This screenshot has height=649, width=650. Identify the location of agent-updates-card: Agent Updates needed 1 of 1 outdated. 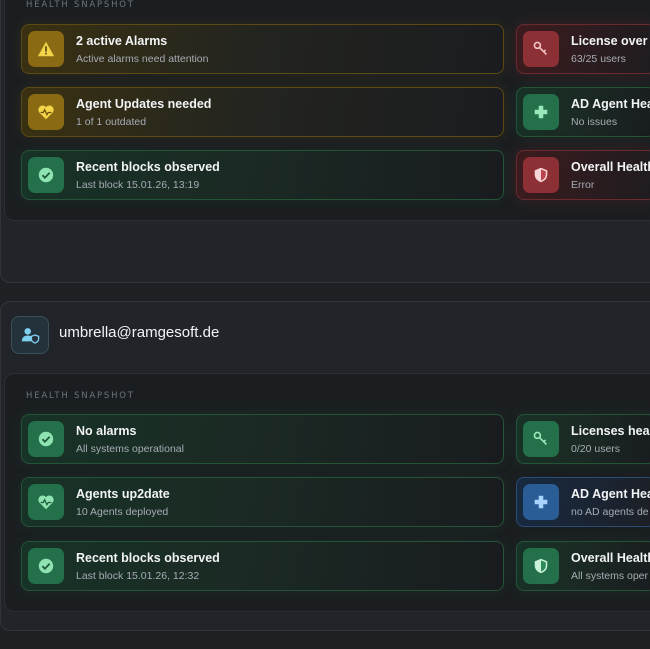
(262, 112).